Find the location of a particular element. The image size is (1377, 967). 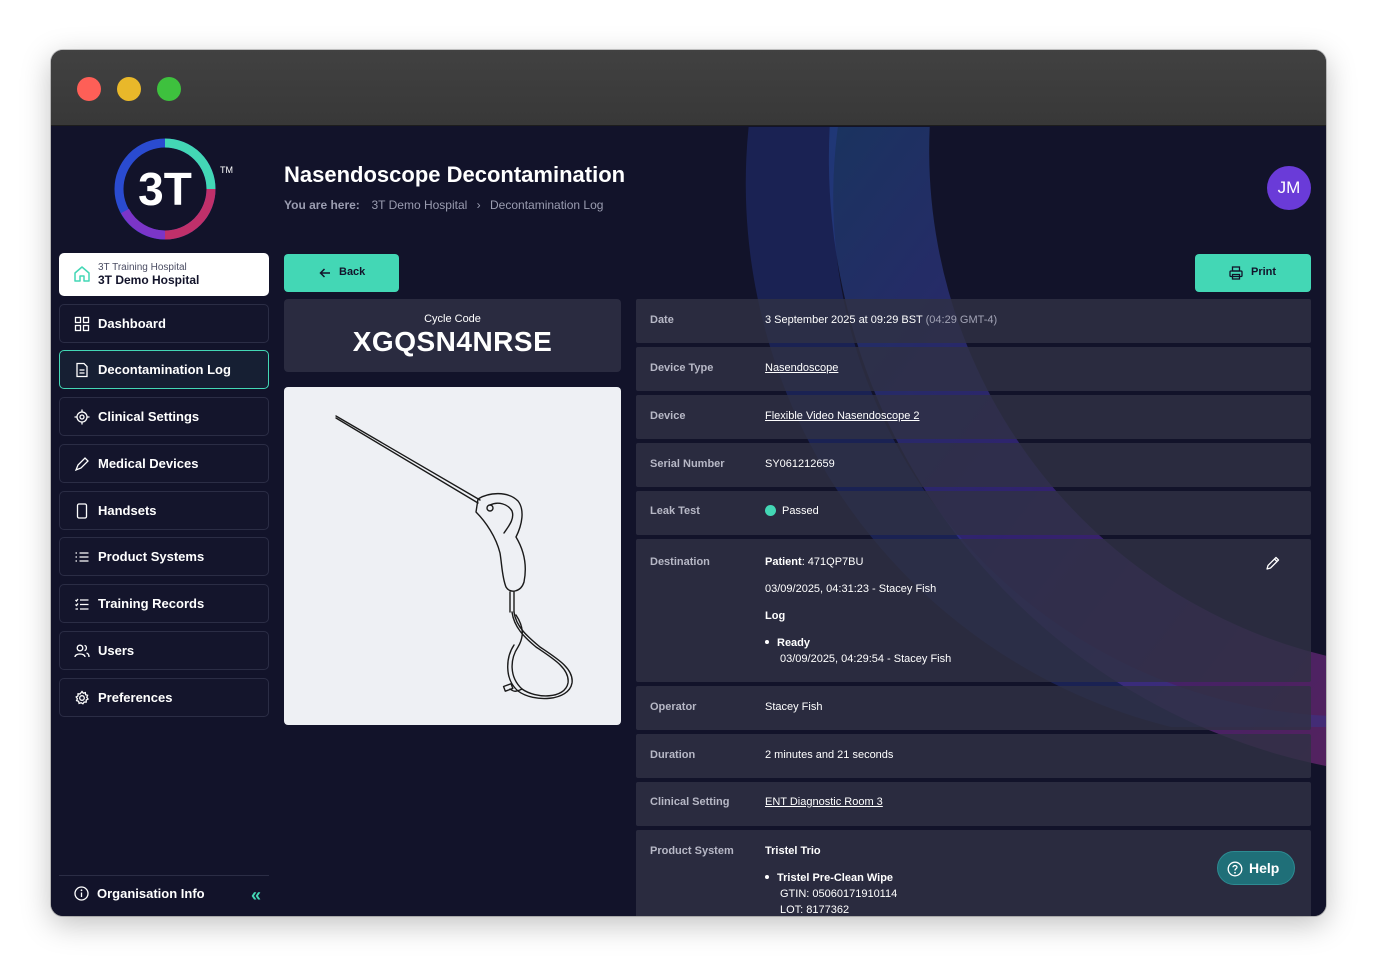

nav-label: Decontamination Log is located at coordinates (164, 369).